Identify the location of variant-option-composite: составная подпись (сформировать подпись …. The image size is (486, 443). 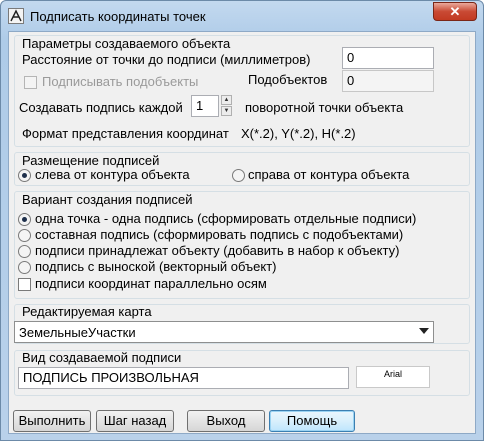
(219, 234).